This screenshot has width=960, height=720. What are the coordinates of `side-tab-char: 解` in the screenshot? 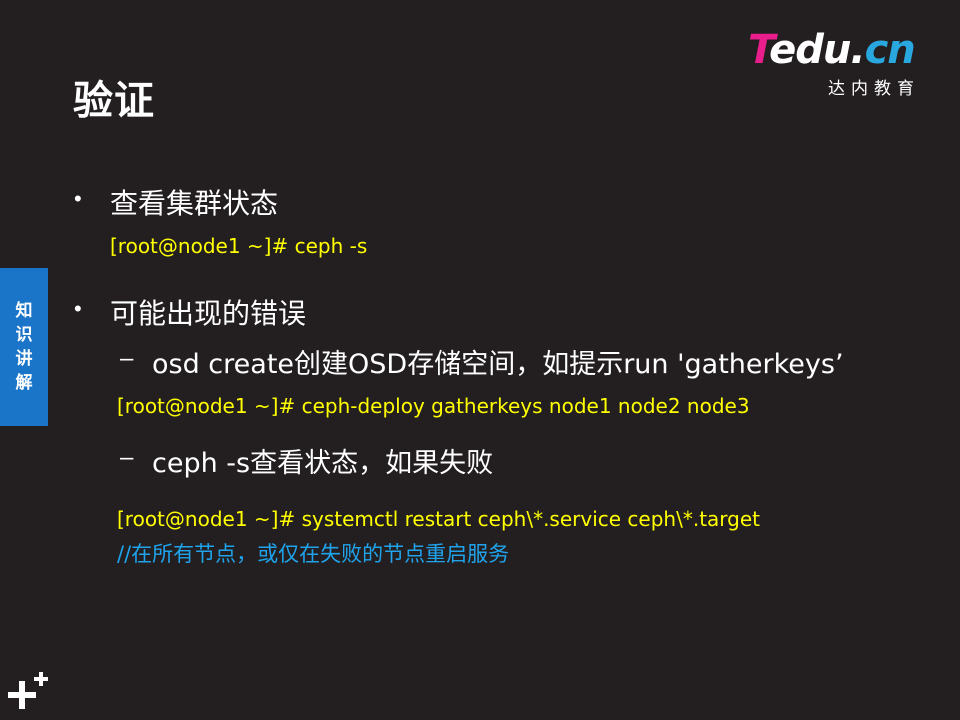 It's located at (24, 383).